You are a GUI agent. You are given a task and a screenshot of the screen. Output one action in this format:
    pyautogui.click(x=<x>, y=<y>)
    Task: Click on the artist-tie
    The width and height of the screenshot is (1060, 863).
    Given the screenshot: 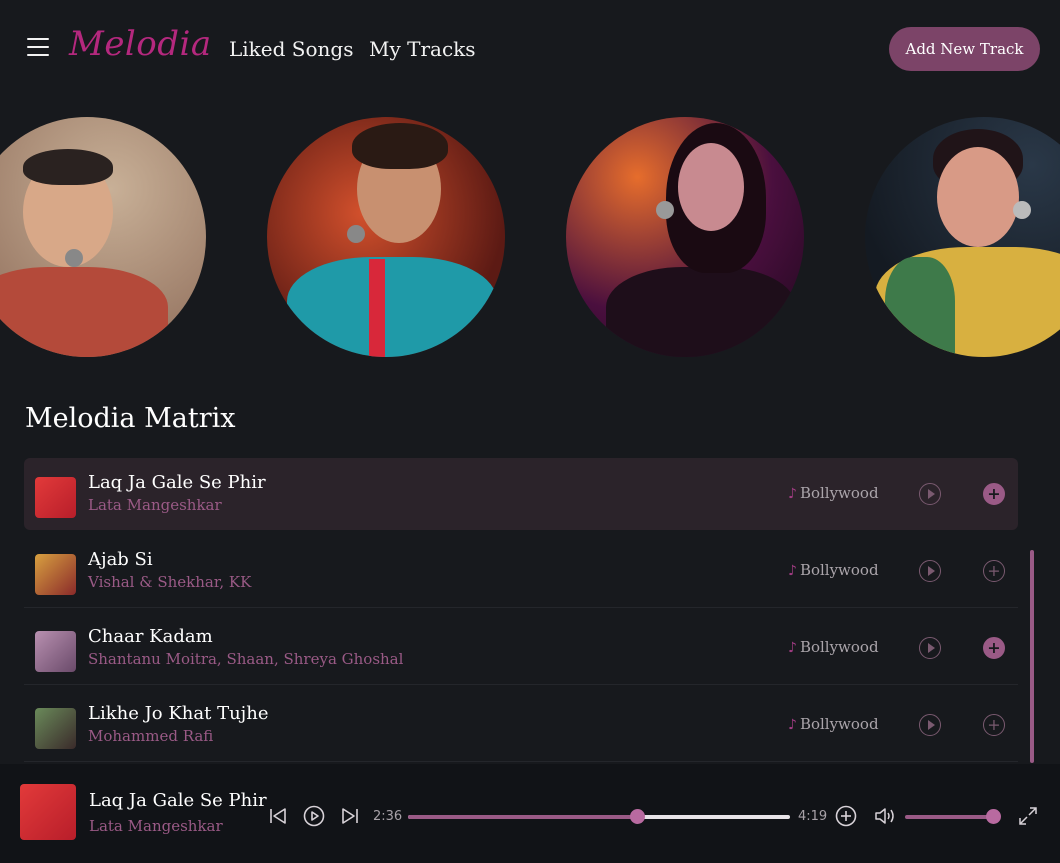 What is the action you would take?
    pyautogui.click(x=377, y=308)
    